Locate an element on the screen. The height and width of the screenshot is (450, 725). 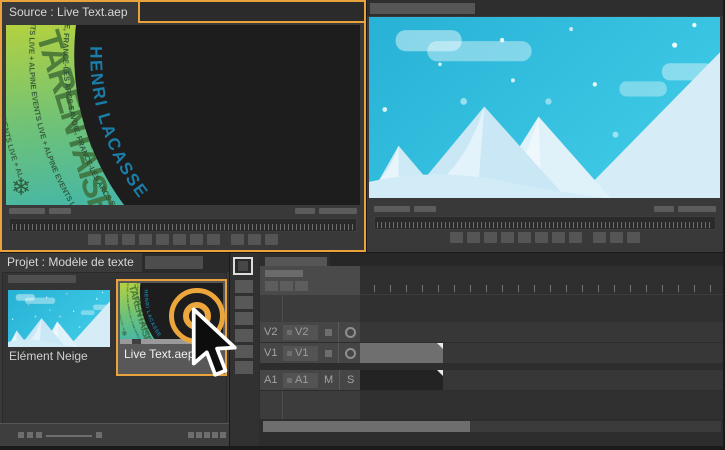
mouse-cursor-icon is located at coordinates (214, 342).